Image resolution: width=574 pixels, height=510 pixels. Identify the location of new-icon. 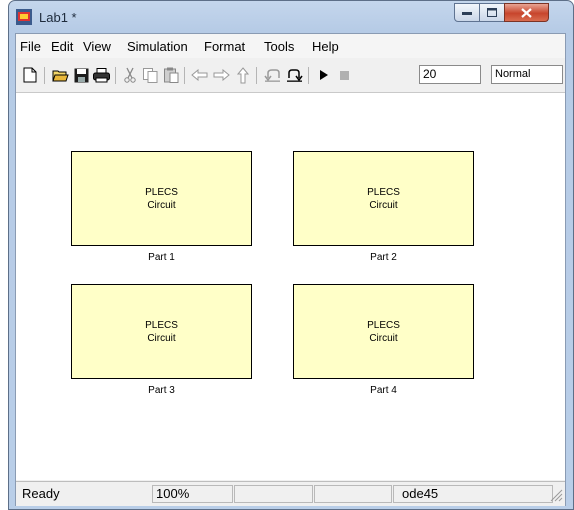
(30, 75).